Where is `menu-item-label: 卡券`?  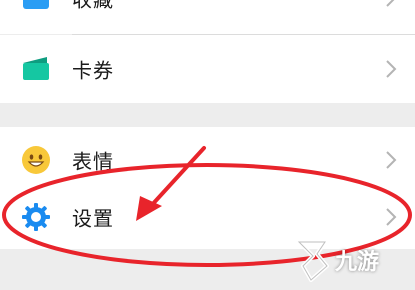 menu-item-label: 卡券 is located at coordinates (93, 70).